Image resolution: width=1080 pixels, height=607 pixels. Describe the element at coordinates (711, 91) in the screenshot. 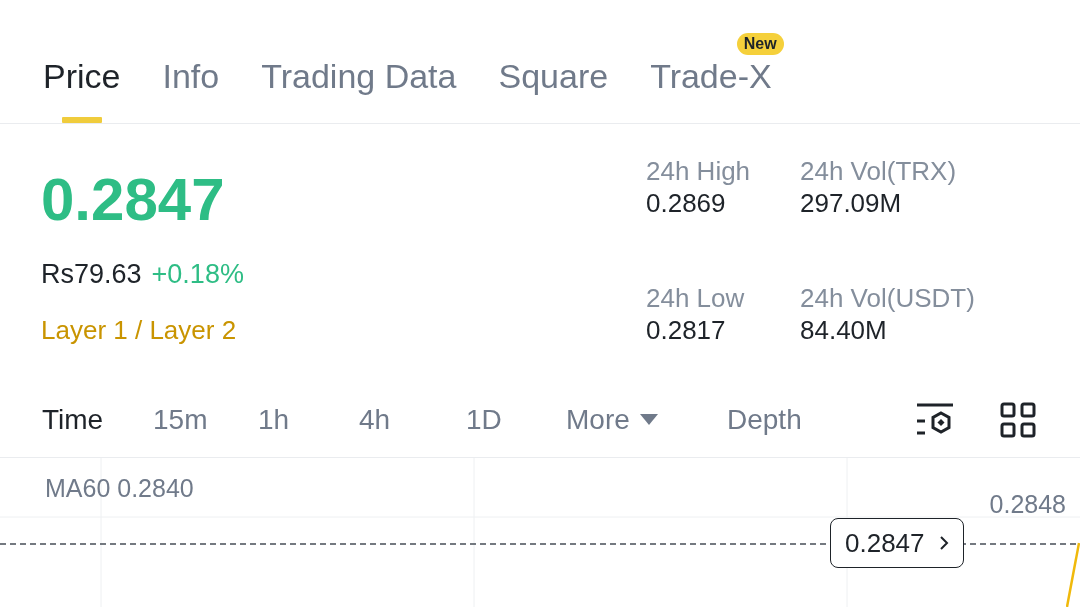

I see `tab: Trade-X` at that location.